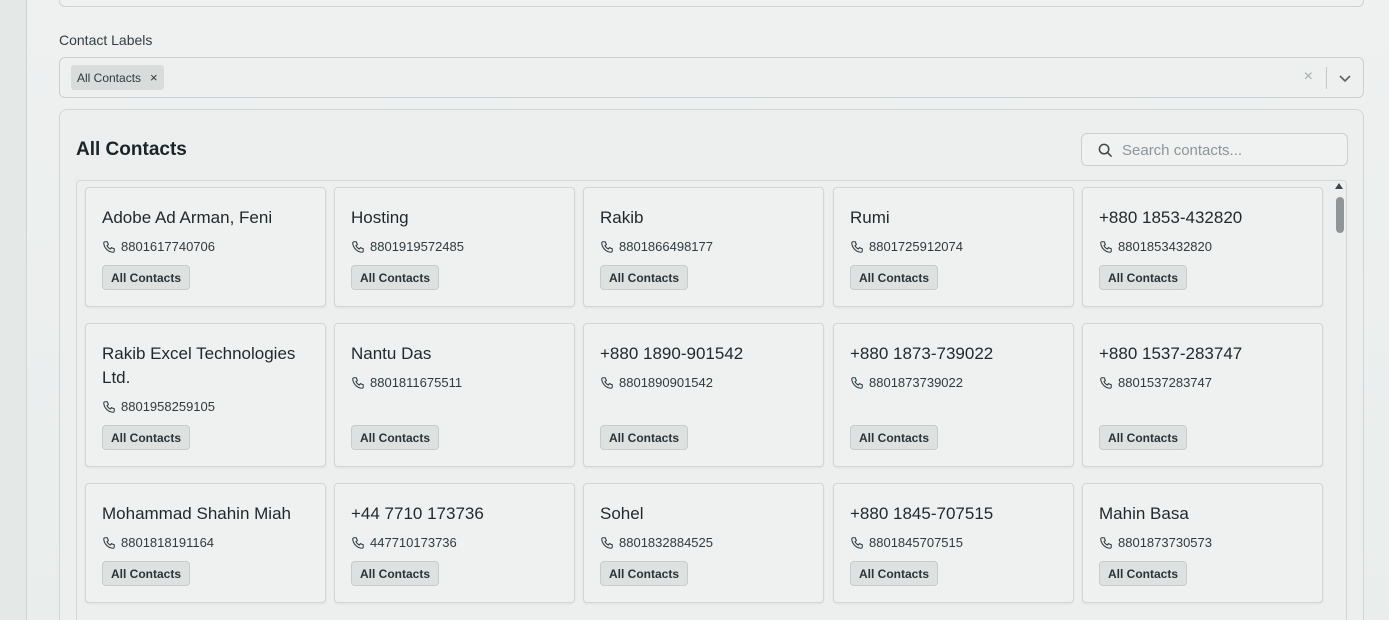 The width and height of the screenshot is (1389, 620). Describe the element at coordinates (666, 246) in the screenshot. I see `contact-phone-number: 8801866498177` at that location.